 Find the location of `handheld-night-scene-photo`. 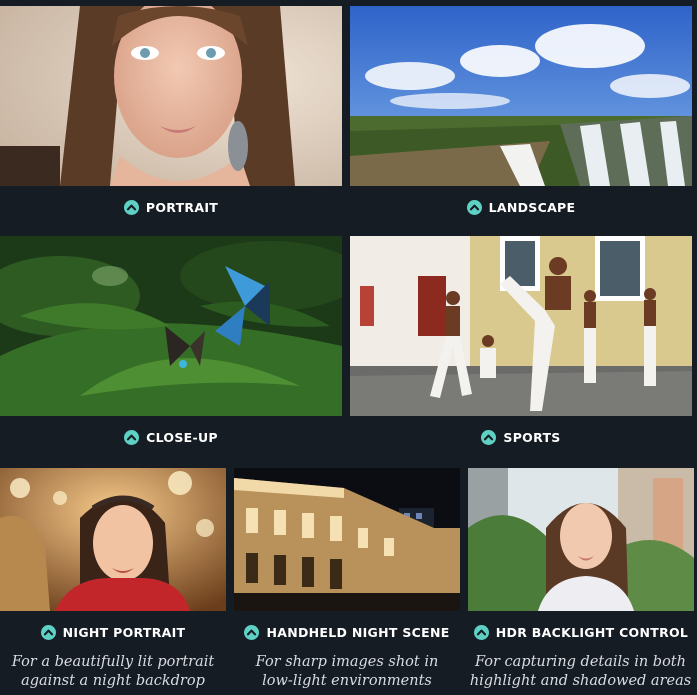

handheld-night-scene-photo is located at coordinates (347, 539).